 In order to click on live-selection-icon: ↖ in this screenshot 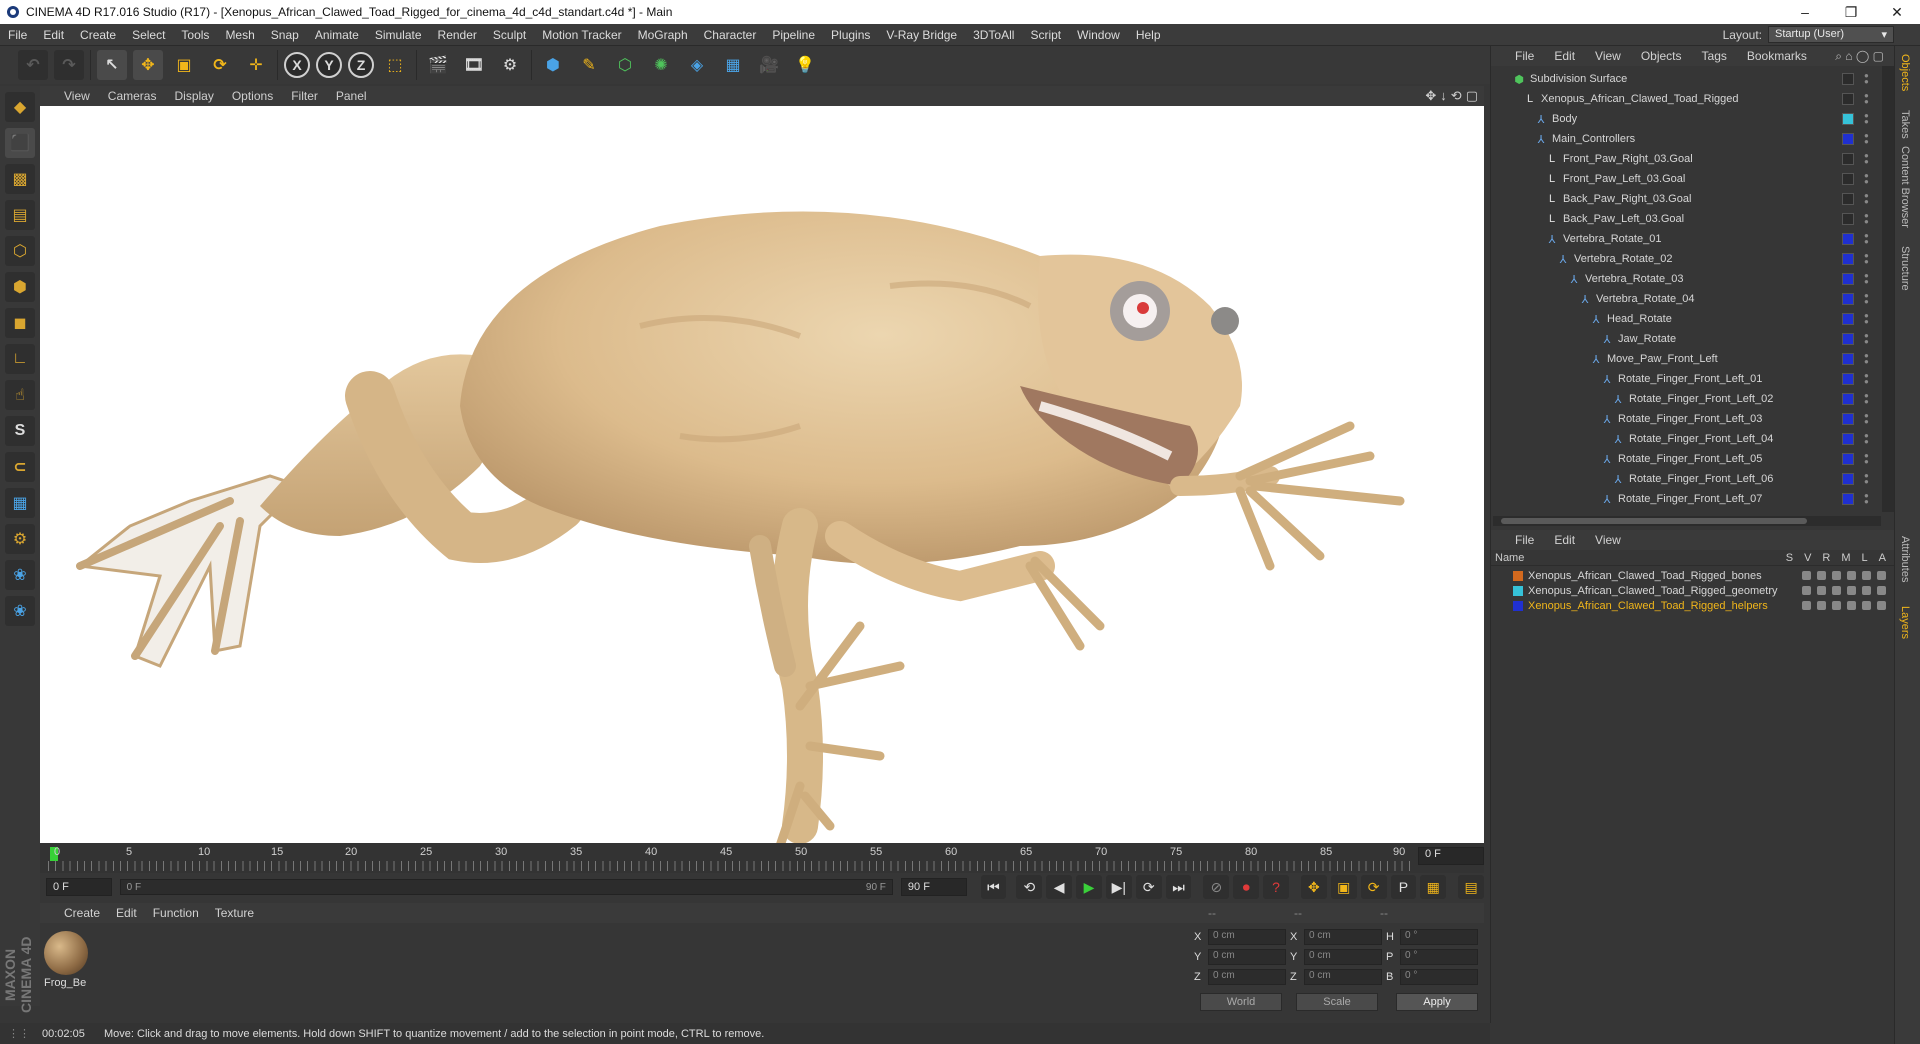, I will do `click(112, 65)`.